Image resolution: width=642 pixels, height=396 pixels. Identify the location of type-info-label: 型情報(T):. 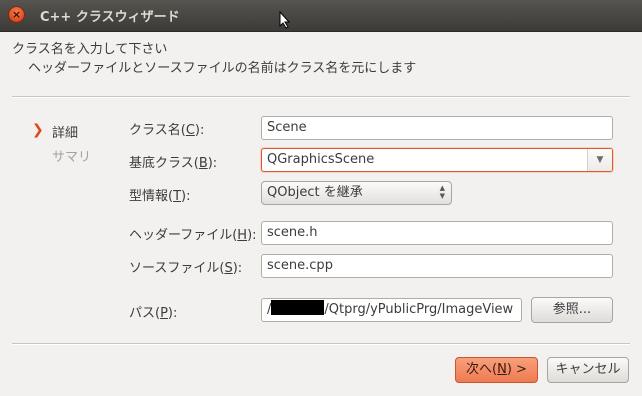
(160, 196).